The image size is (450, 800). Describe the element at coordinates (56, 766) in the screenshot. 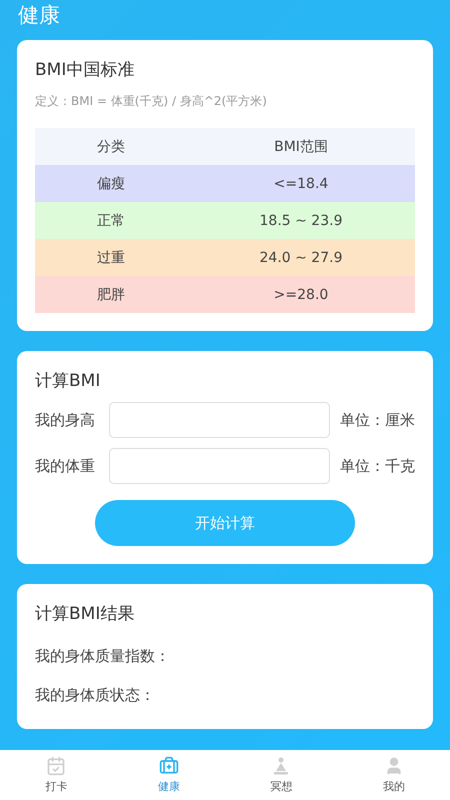

I see `calendar-icon` at that location.